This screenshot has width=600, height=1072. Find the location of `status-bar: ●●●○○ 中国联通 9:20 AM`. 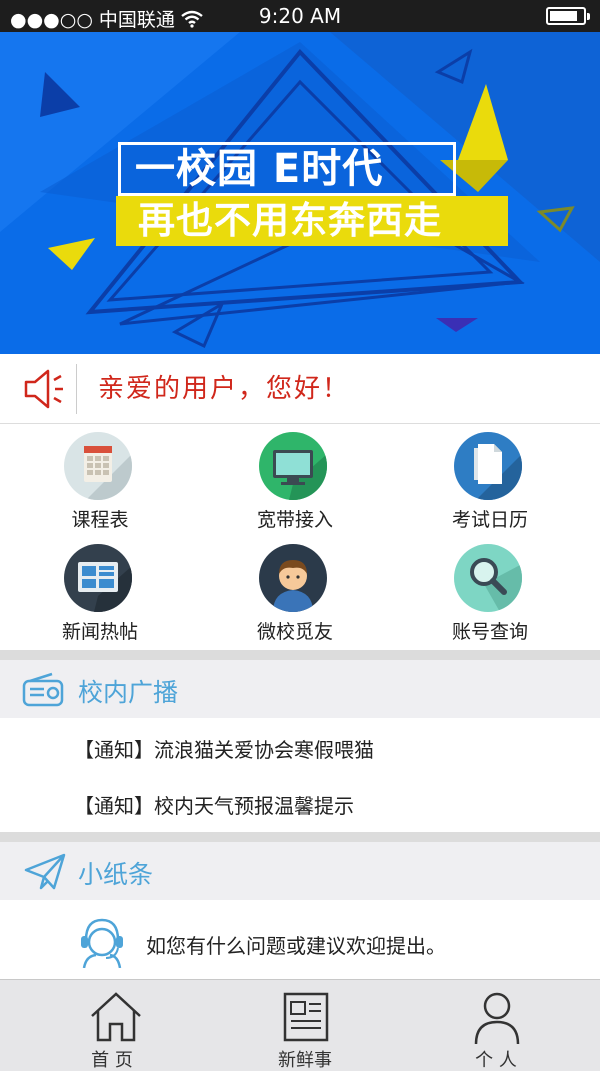

status-bar: ●●●○○ 中国联通 9:20 AM is located at coordinates (300, 16).